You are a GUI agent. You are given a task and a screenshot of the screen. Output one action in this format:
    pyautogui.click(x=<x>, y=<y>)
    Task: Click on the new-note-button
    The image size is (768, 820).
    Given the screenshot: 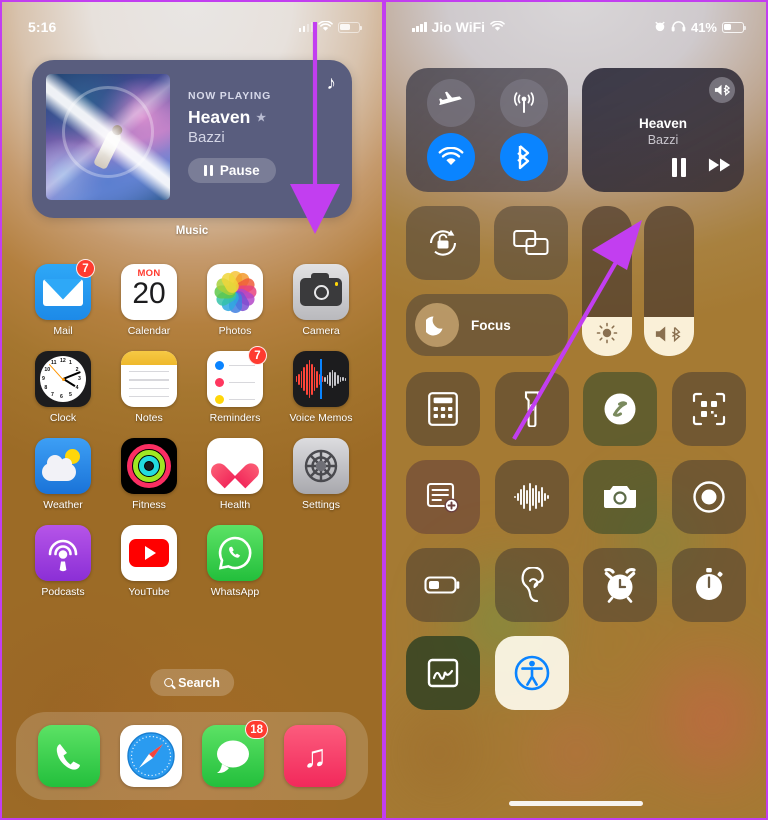 What is the action you would take?
    pyautogui.click(x=443, y=497)
    